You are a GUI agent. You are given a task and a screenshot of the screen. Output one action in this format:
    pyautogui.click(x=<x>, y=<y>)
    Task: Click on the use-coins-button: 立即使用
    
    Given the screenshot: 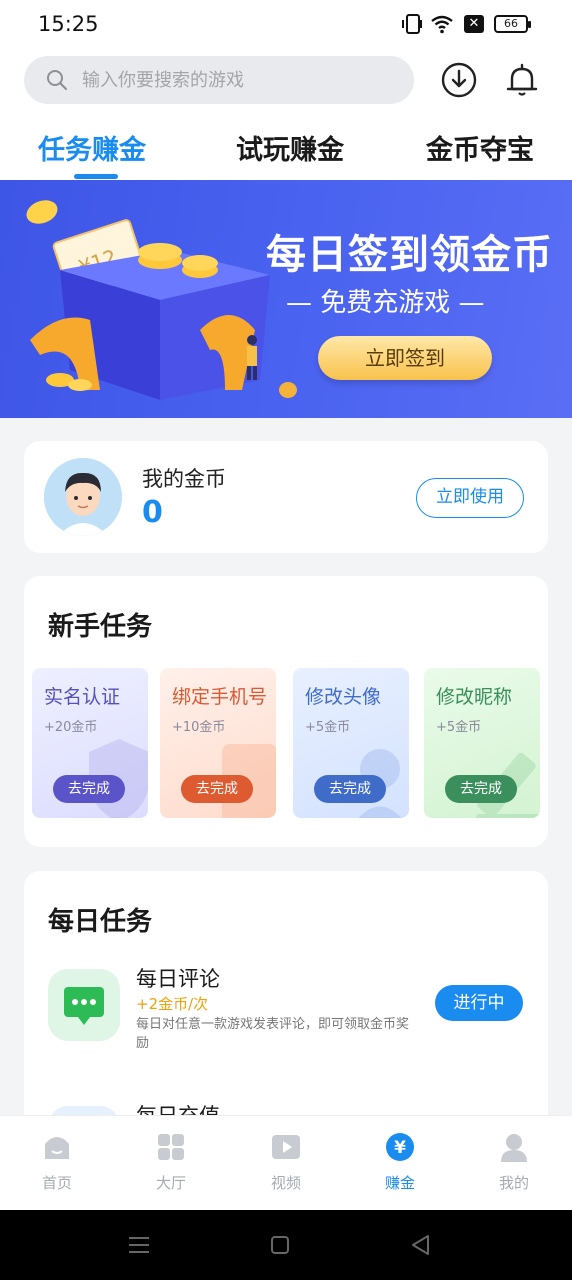 What is the action you would take?
    pyautogui.click(x=470, y=498)
    